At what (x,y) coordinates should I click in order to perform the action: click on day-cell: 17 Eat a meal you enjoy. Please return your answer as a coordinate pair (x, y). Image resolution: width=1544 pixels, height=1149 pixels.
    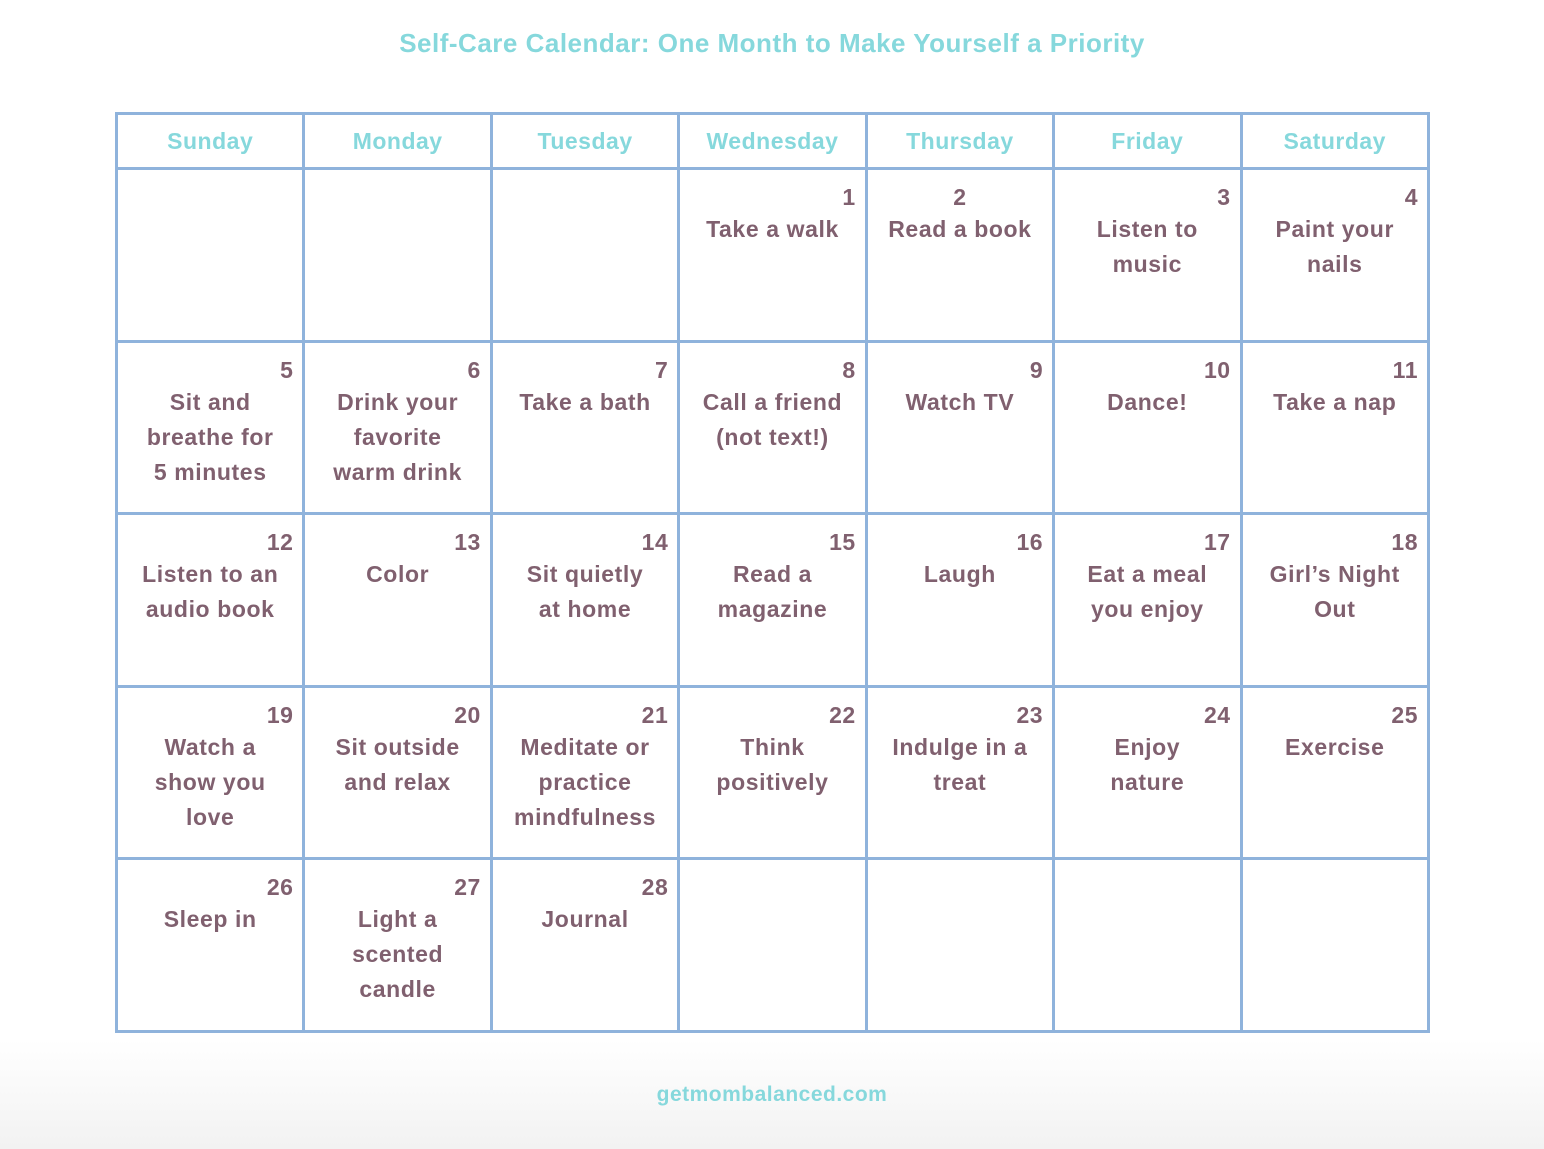
    Looking at the image, I should click on (1147, 600).